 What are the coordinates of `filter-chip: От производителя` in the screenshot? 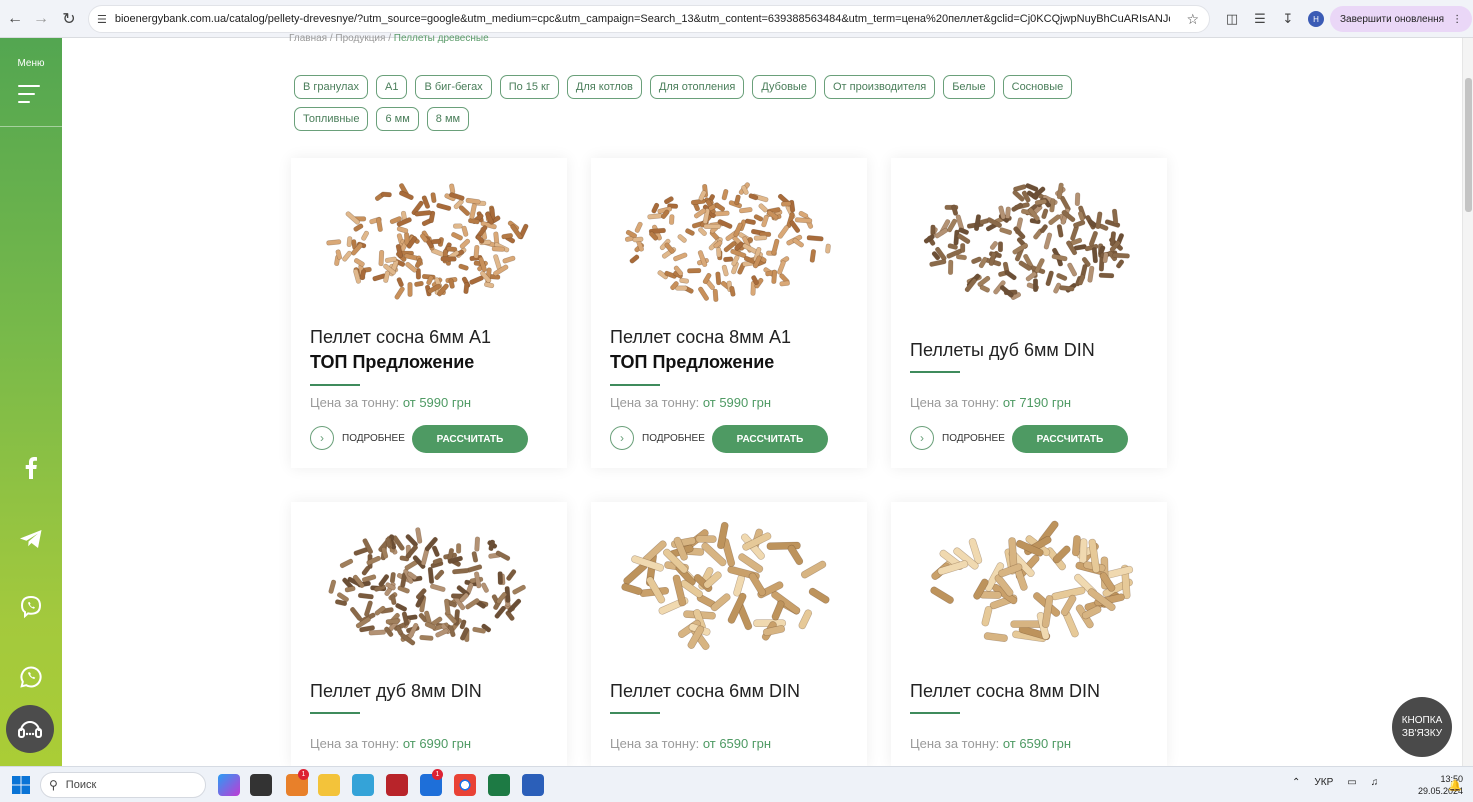 It's located at (879, 87).